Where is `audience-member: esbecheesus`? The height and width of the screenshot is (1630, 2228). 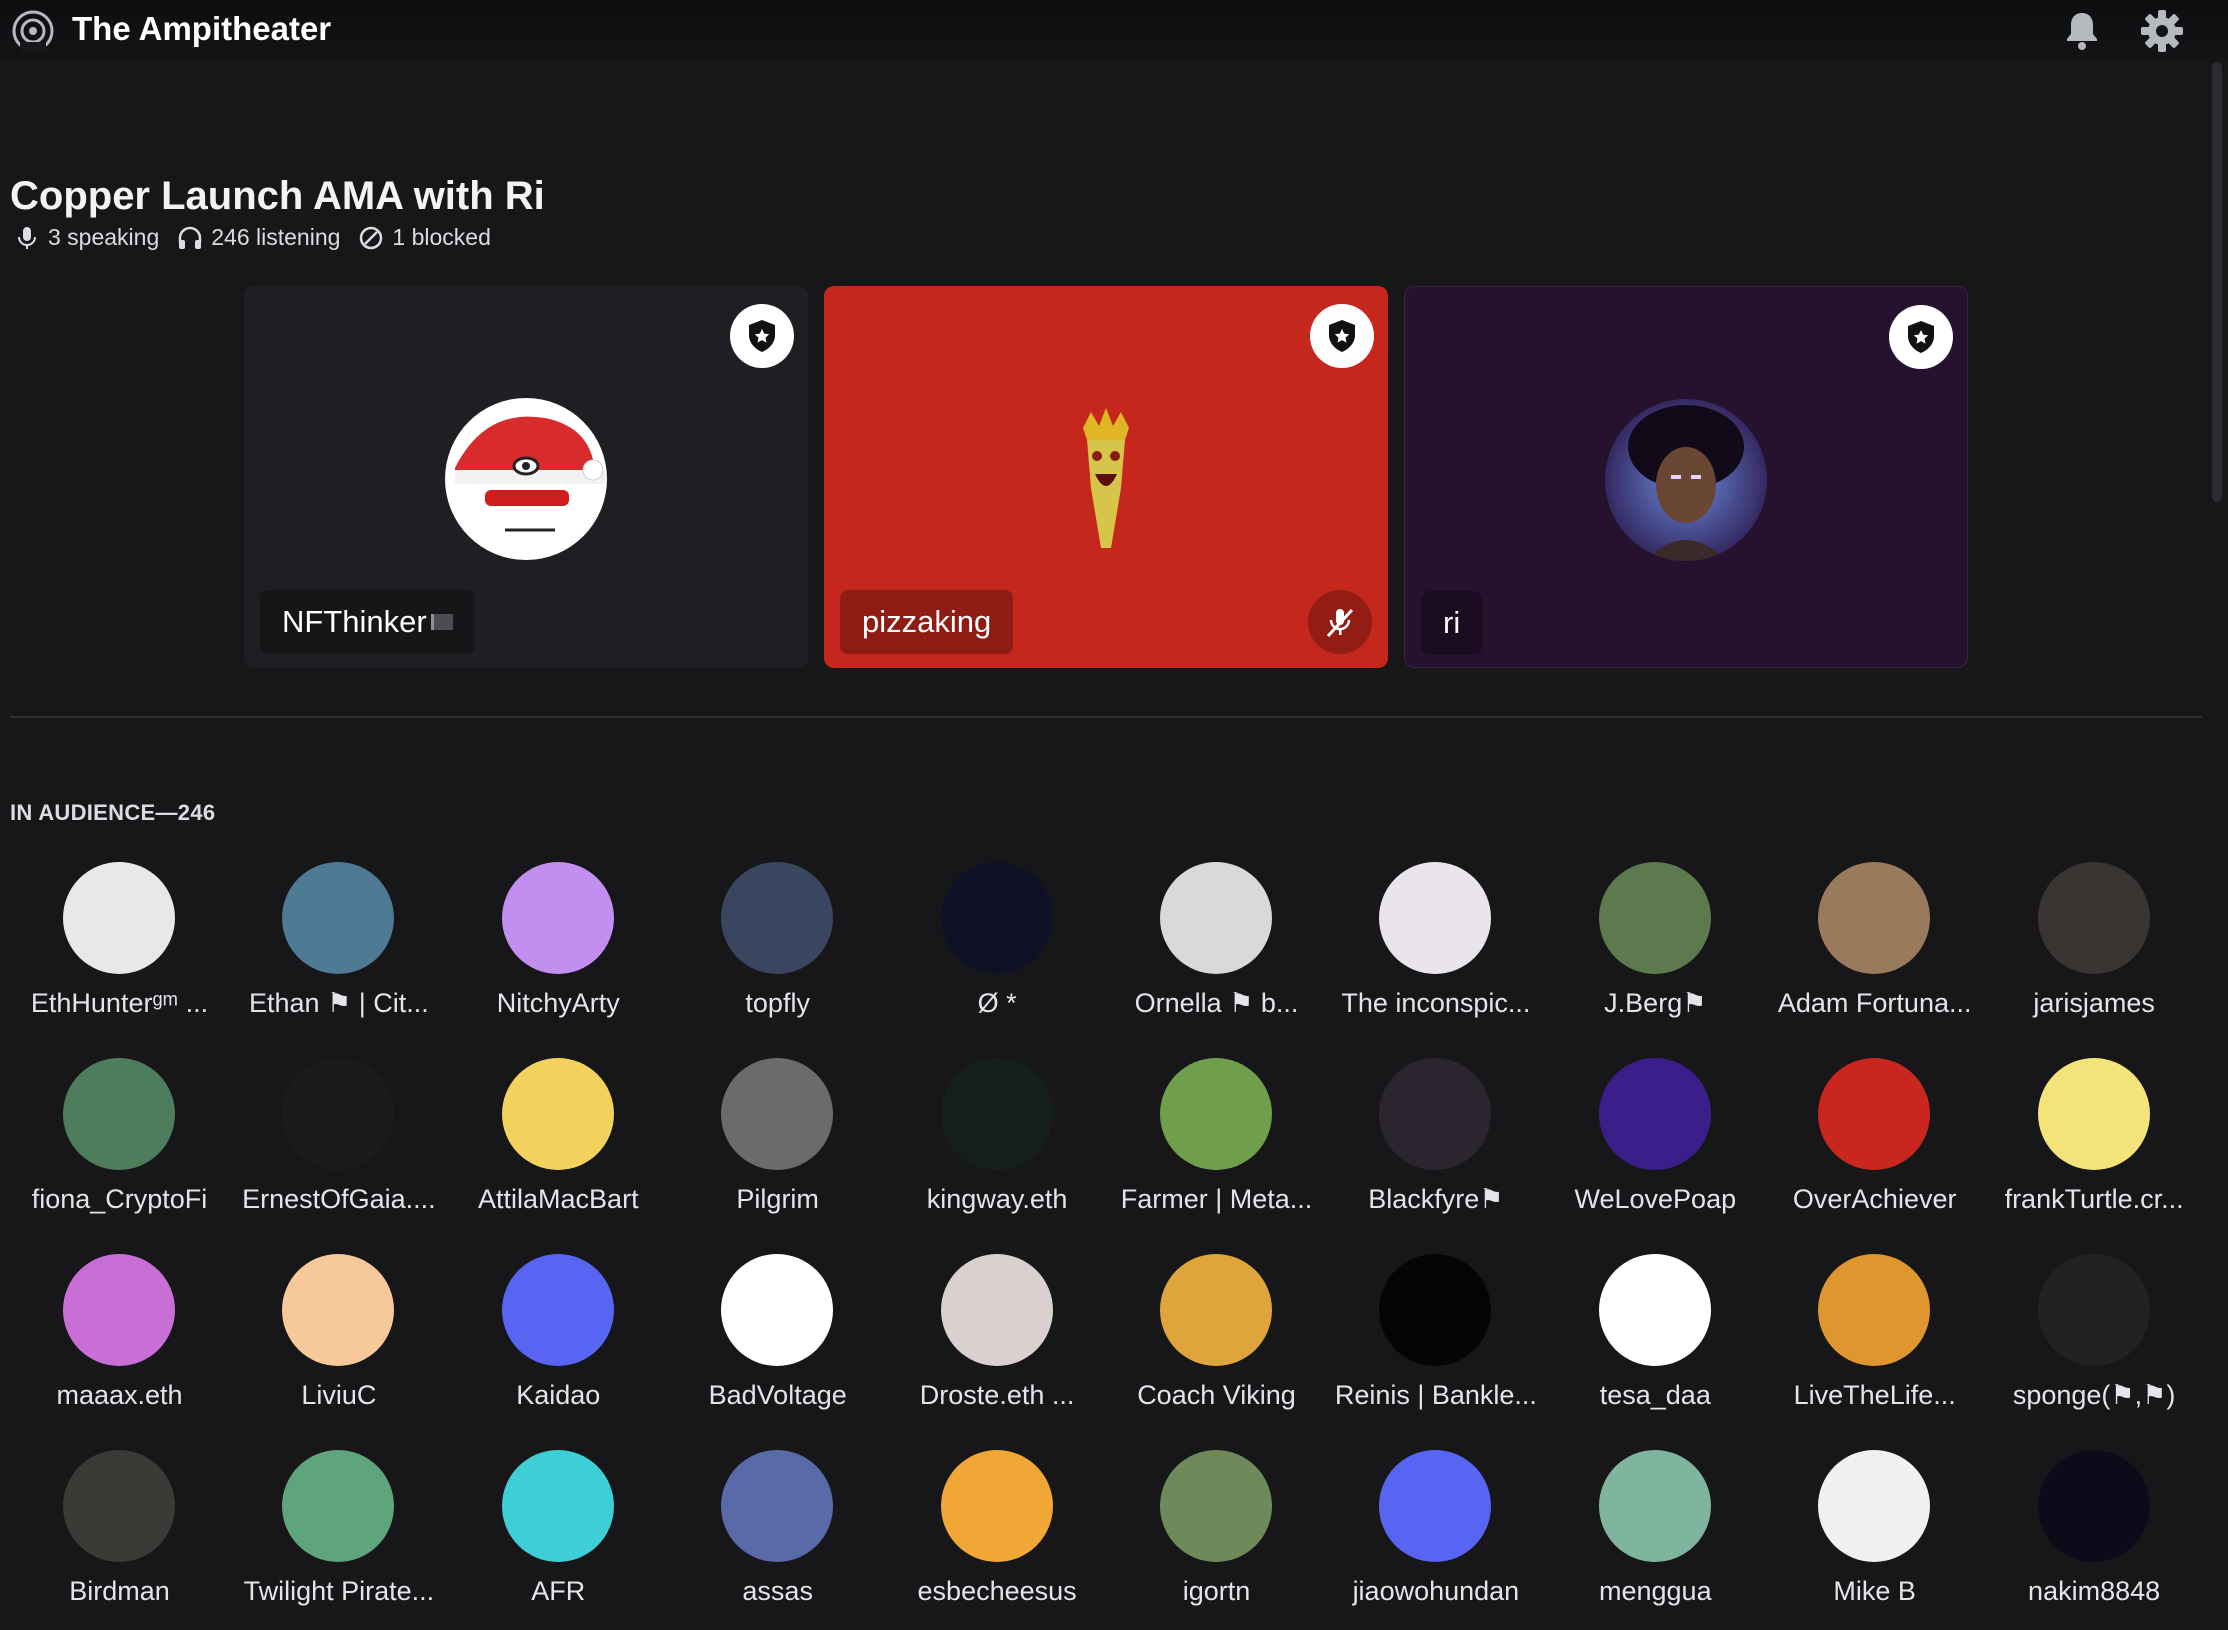
audience-member: esbecheesus is located at coordinates (997, 1538).